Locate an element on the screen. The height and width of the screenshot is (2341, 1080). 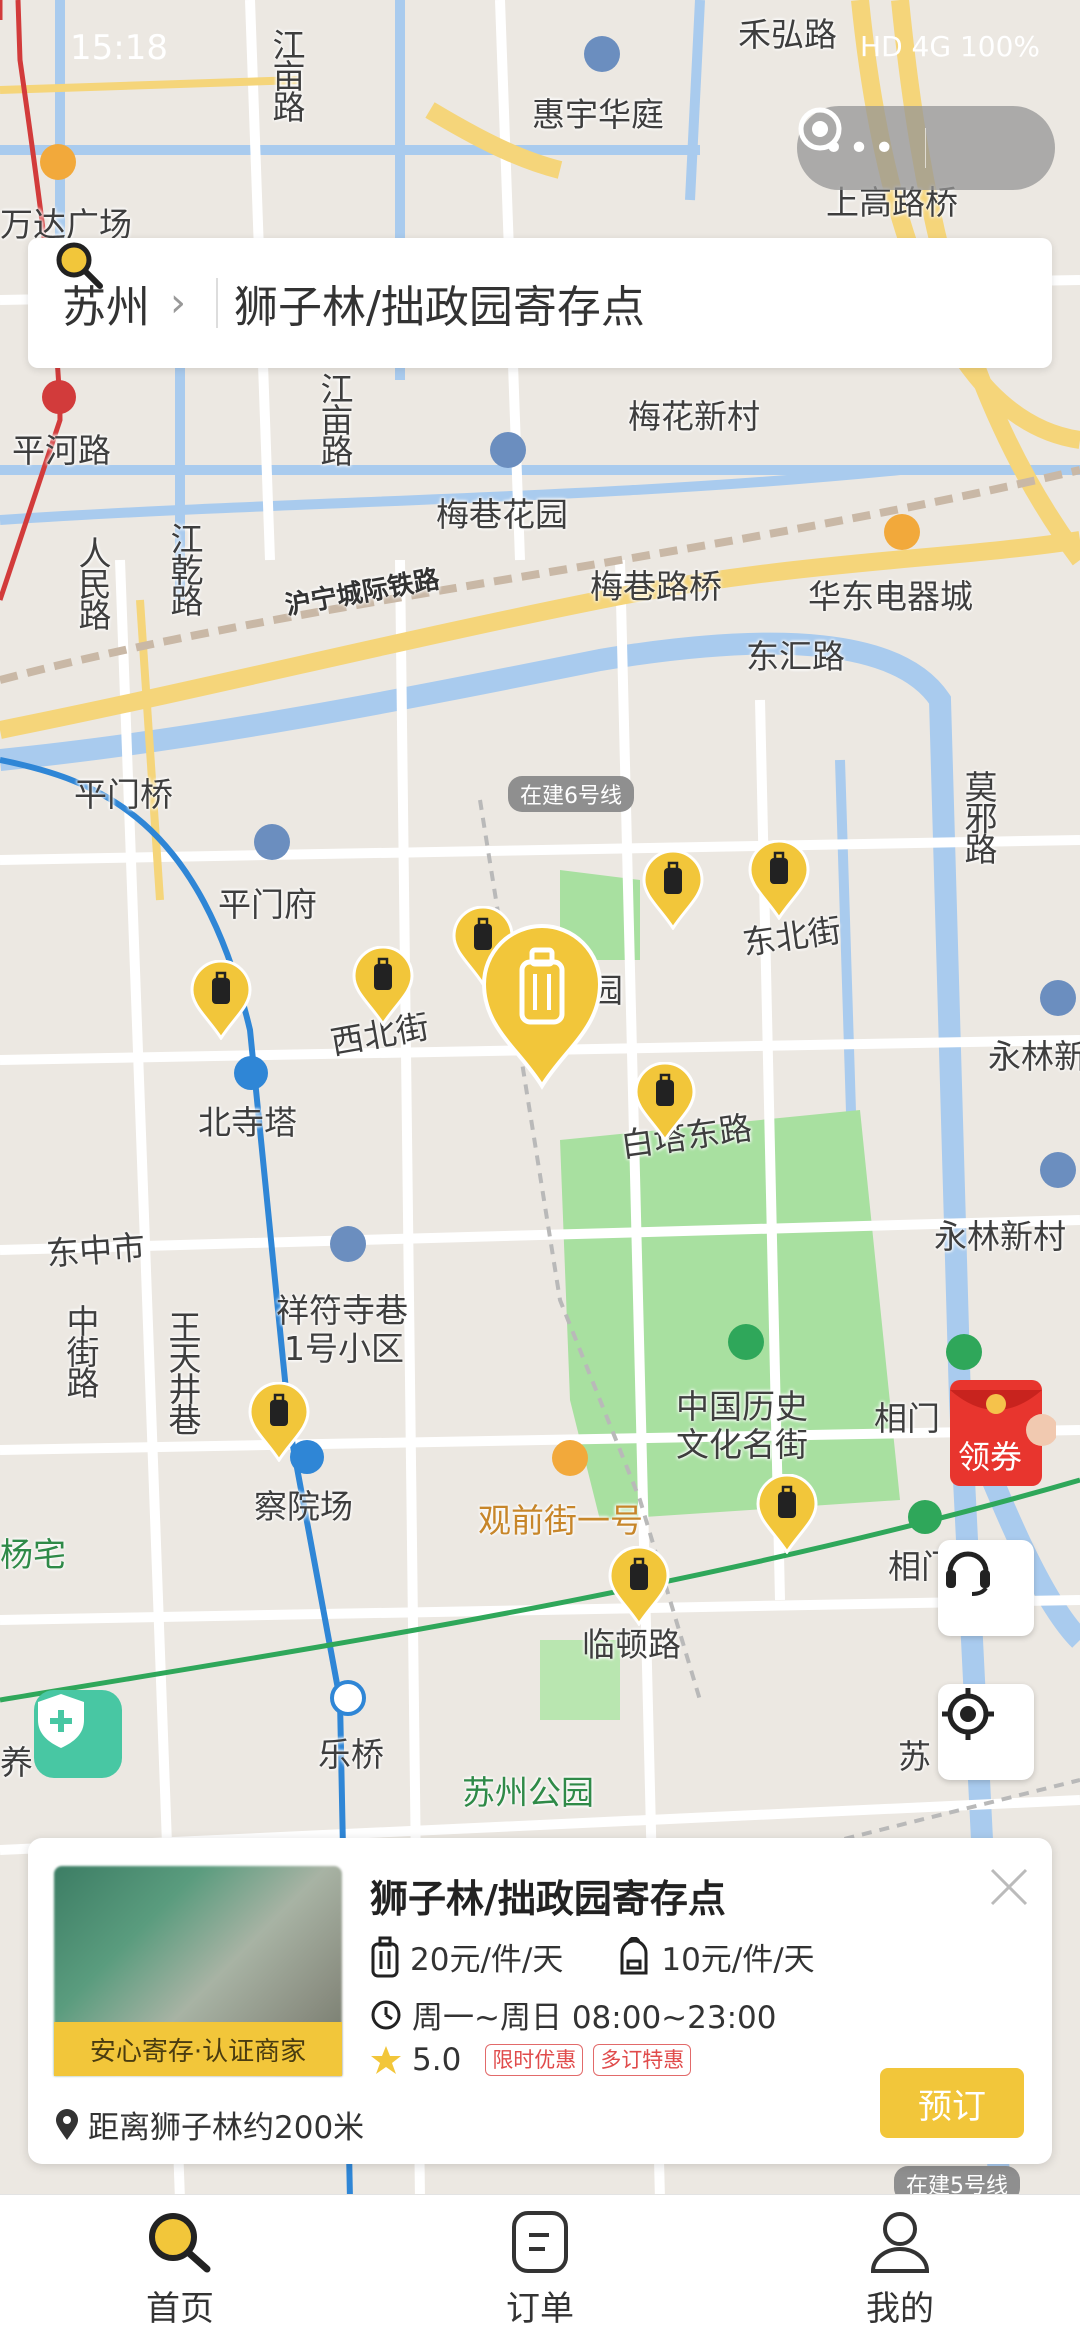
certified-badge: 安心寄存·认证商家 is located at coordinates (198, 2049).